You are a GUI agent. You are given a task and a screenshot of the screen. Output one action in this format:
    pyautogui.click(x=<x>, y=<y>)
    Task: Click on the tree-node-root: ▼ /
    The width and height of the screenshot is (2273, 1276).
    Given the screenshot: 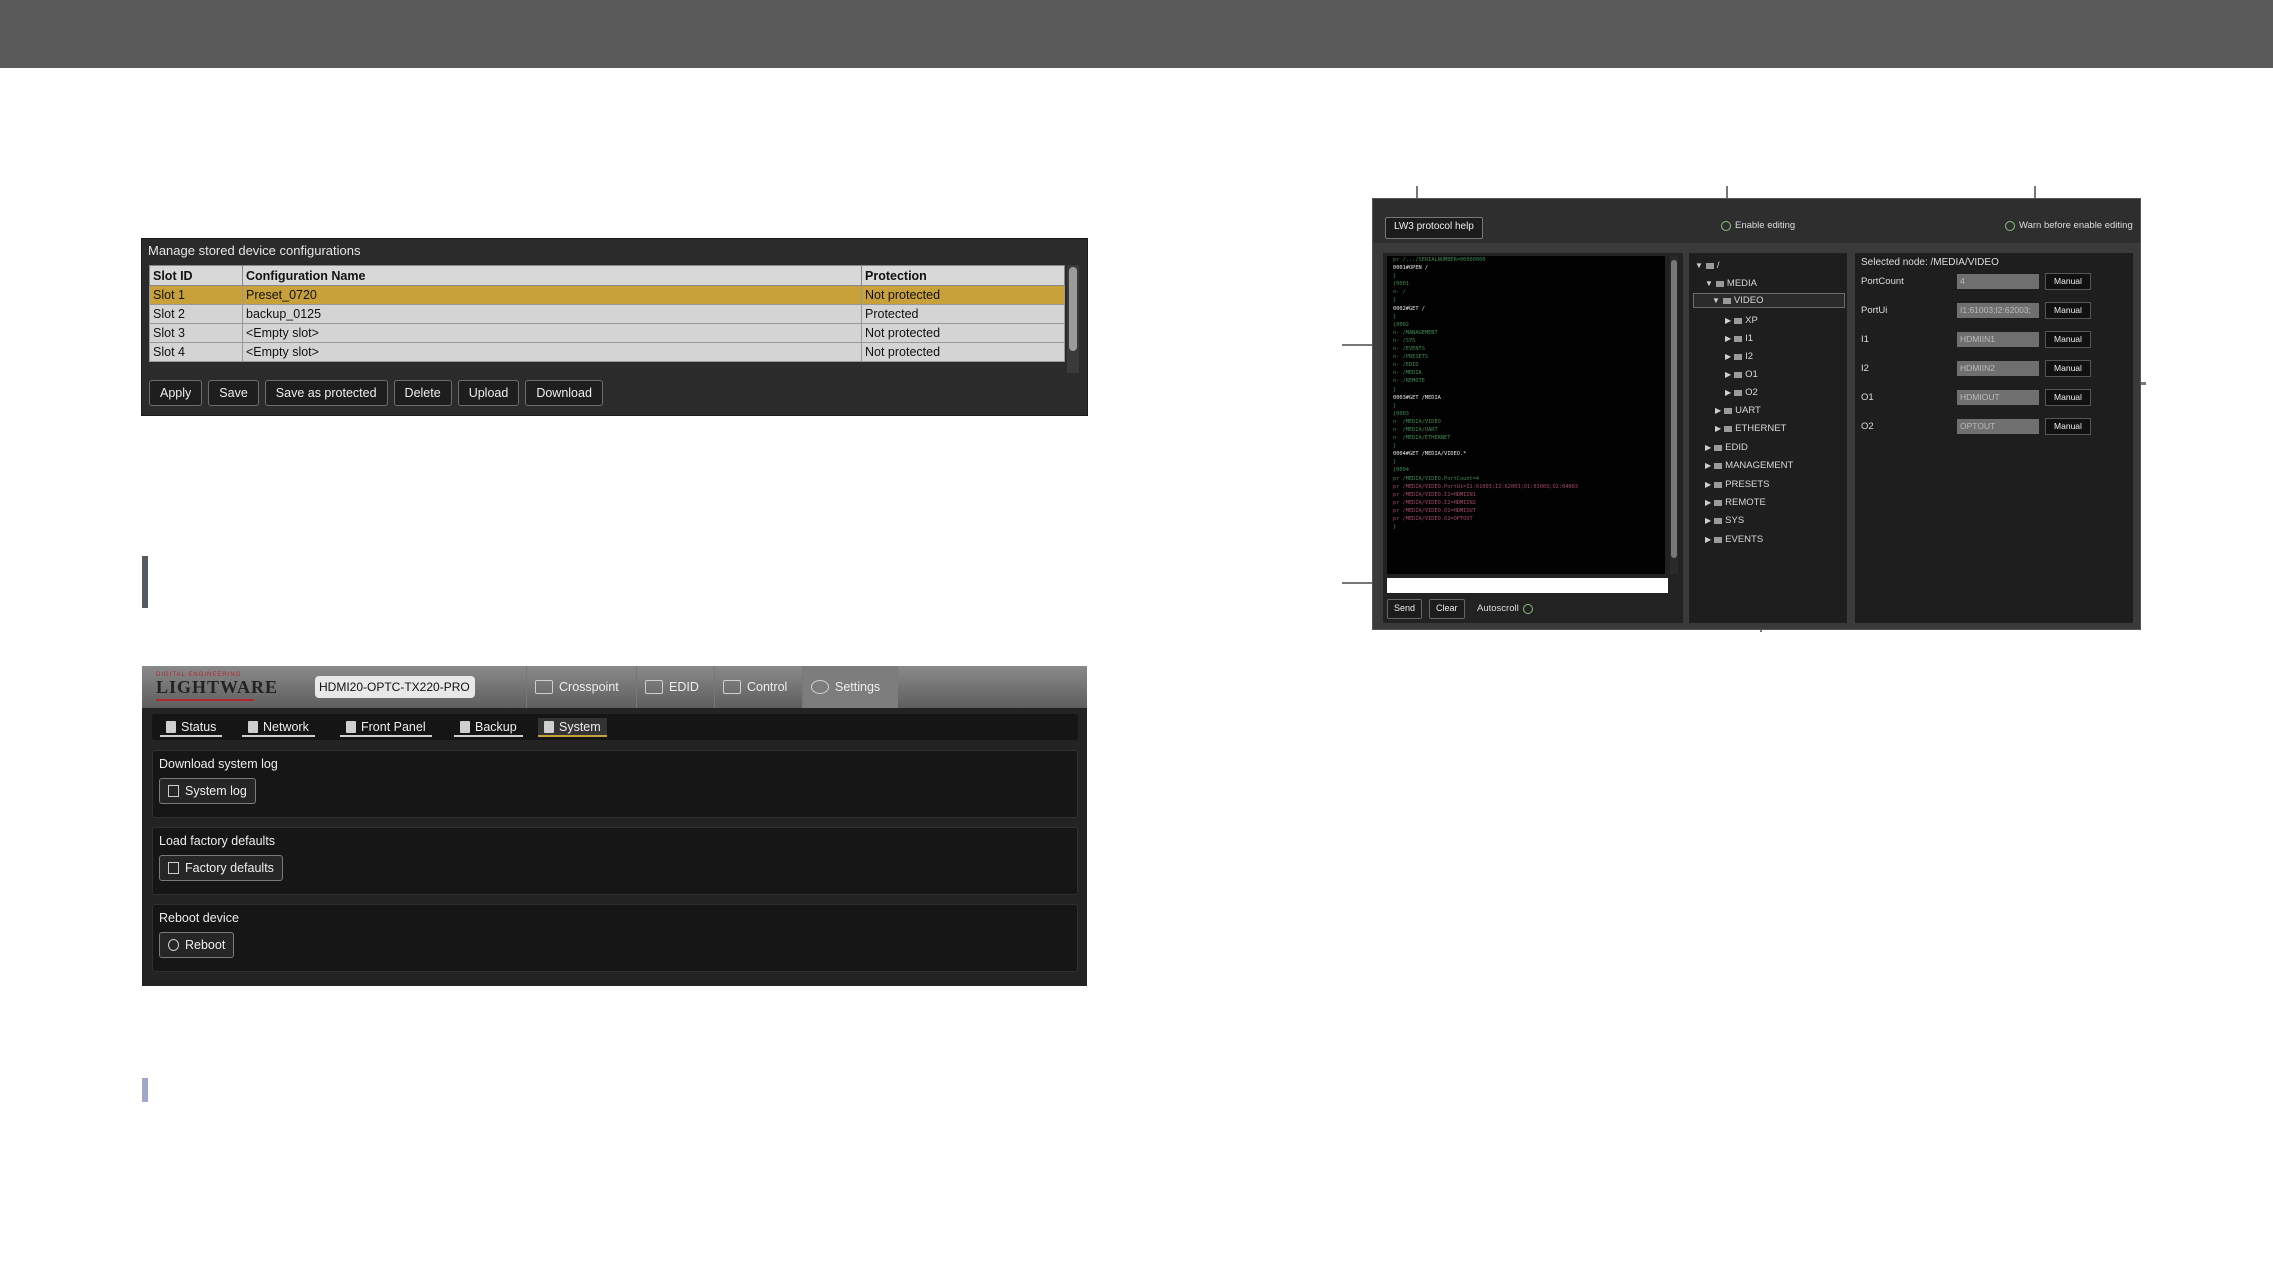 What is the action you would take?
    pyautogui.click(x=1707, y=265)
    